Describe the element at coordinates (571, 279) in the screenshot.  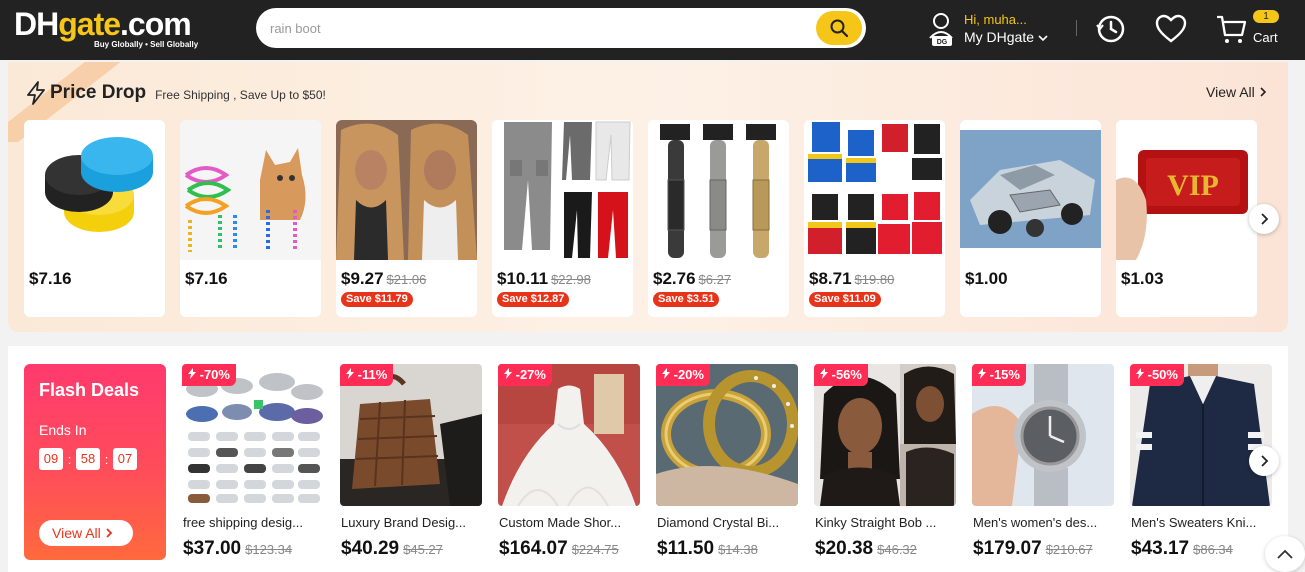
I see `original-price: $22.98` at that location.